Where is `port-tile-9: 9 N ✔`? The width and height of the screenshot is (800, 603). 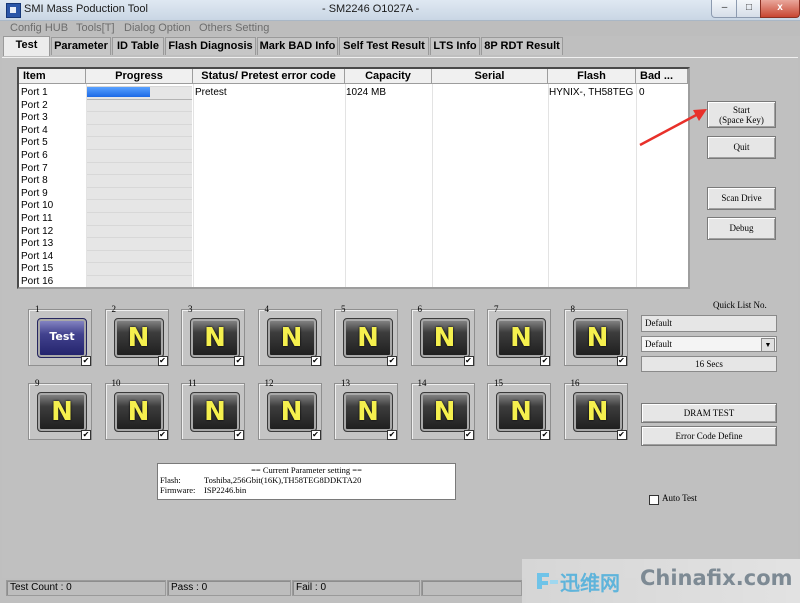
port-tile-9: 9 N ✔ is located at coordinates (60, 409).